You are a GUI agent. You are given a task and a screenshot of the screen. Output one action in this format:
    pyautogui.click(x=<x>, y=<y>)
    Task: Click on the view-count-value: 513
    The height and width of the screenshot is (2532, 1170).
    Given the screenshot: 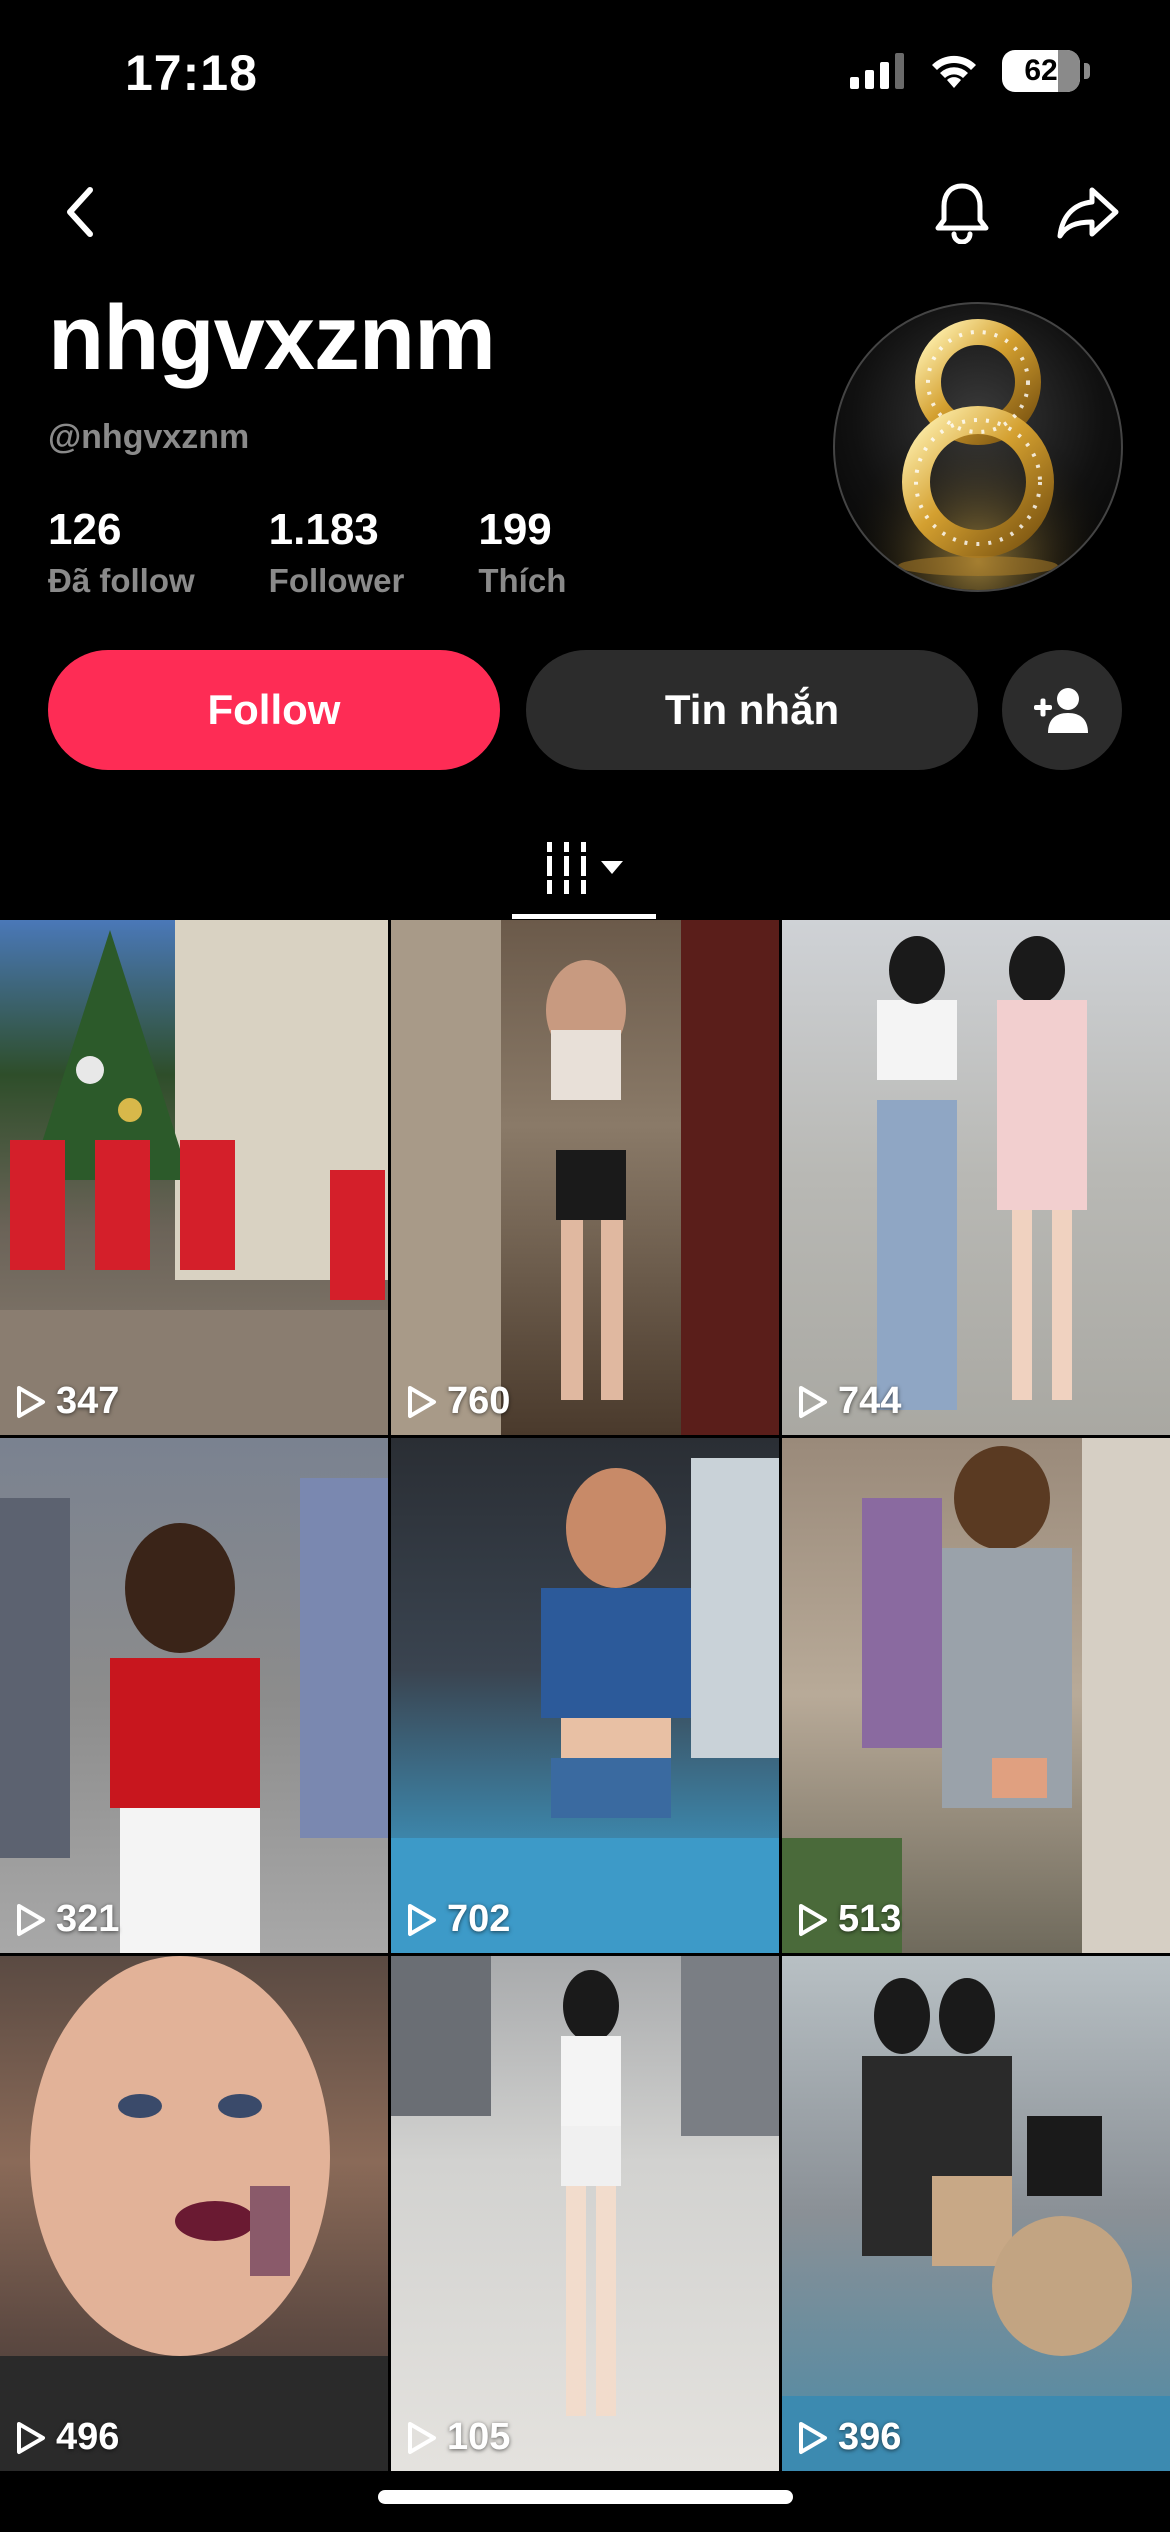 What is the action you would take?
    pyautogui.click(x=870, y=1919)
    